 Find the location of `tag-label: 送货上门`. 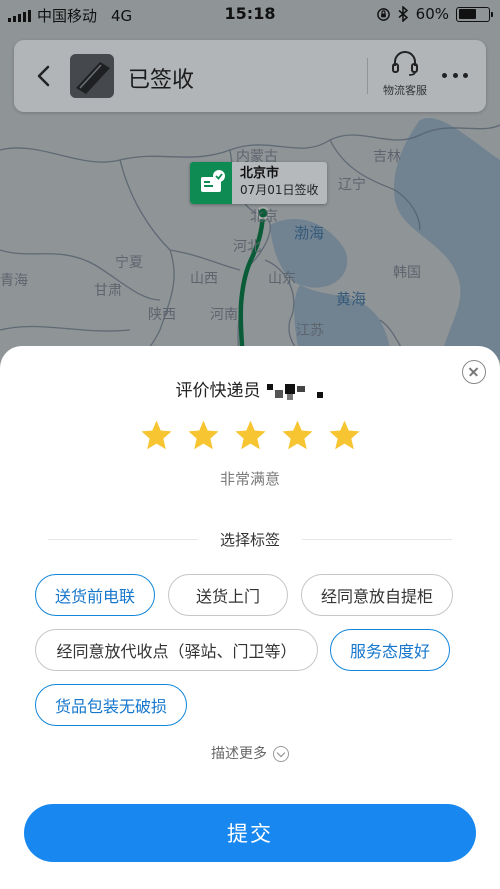

tag-label: 送货上门 is located at coordinates (227, 596).